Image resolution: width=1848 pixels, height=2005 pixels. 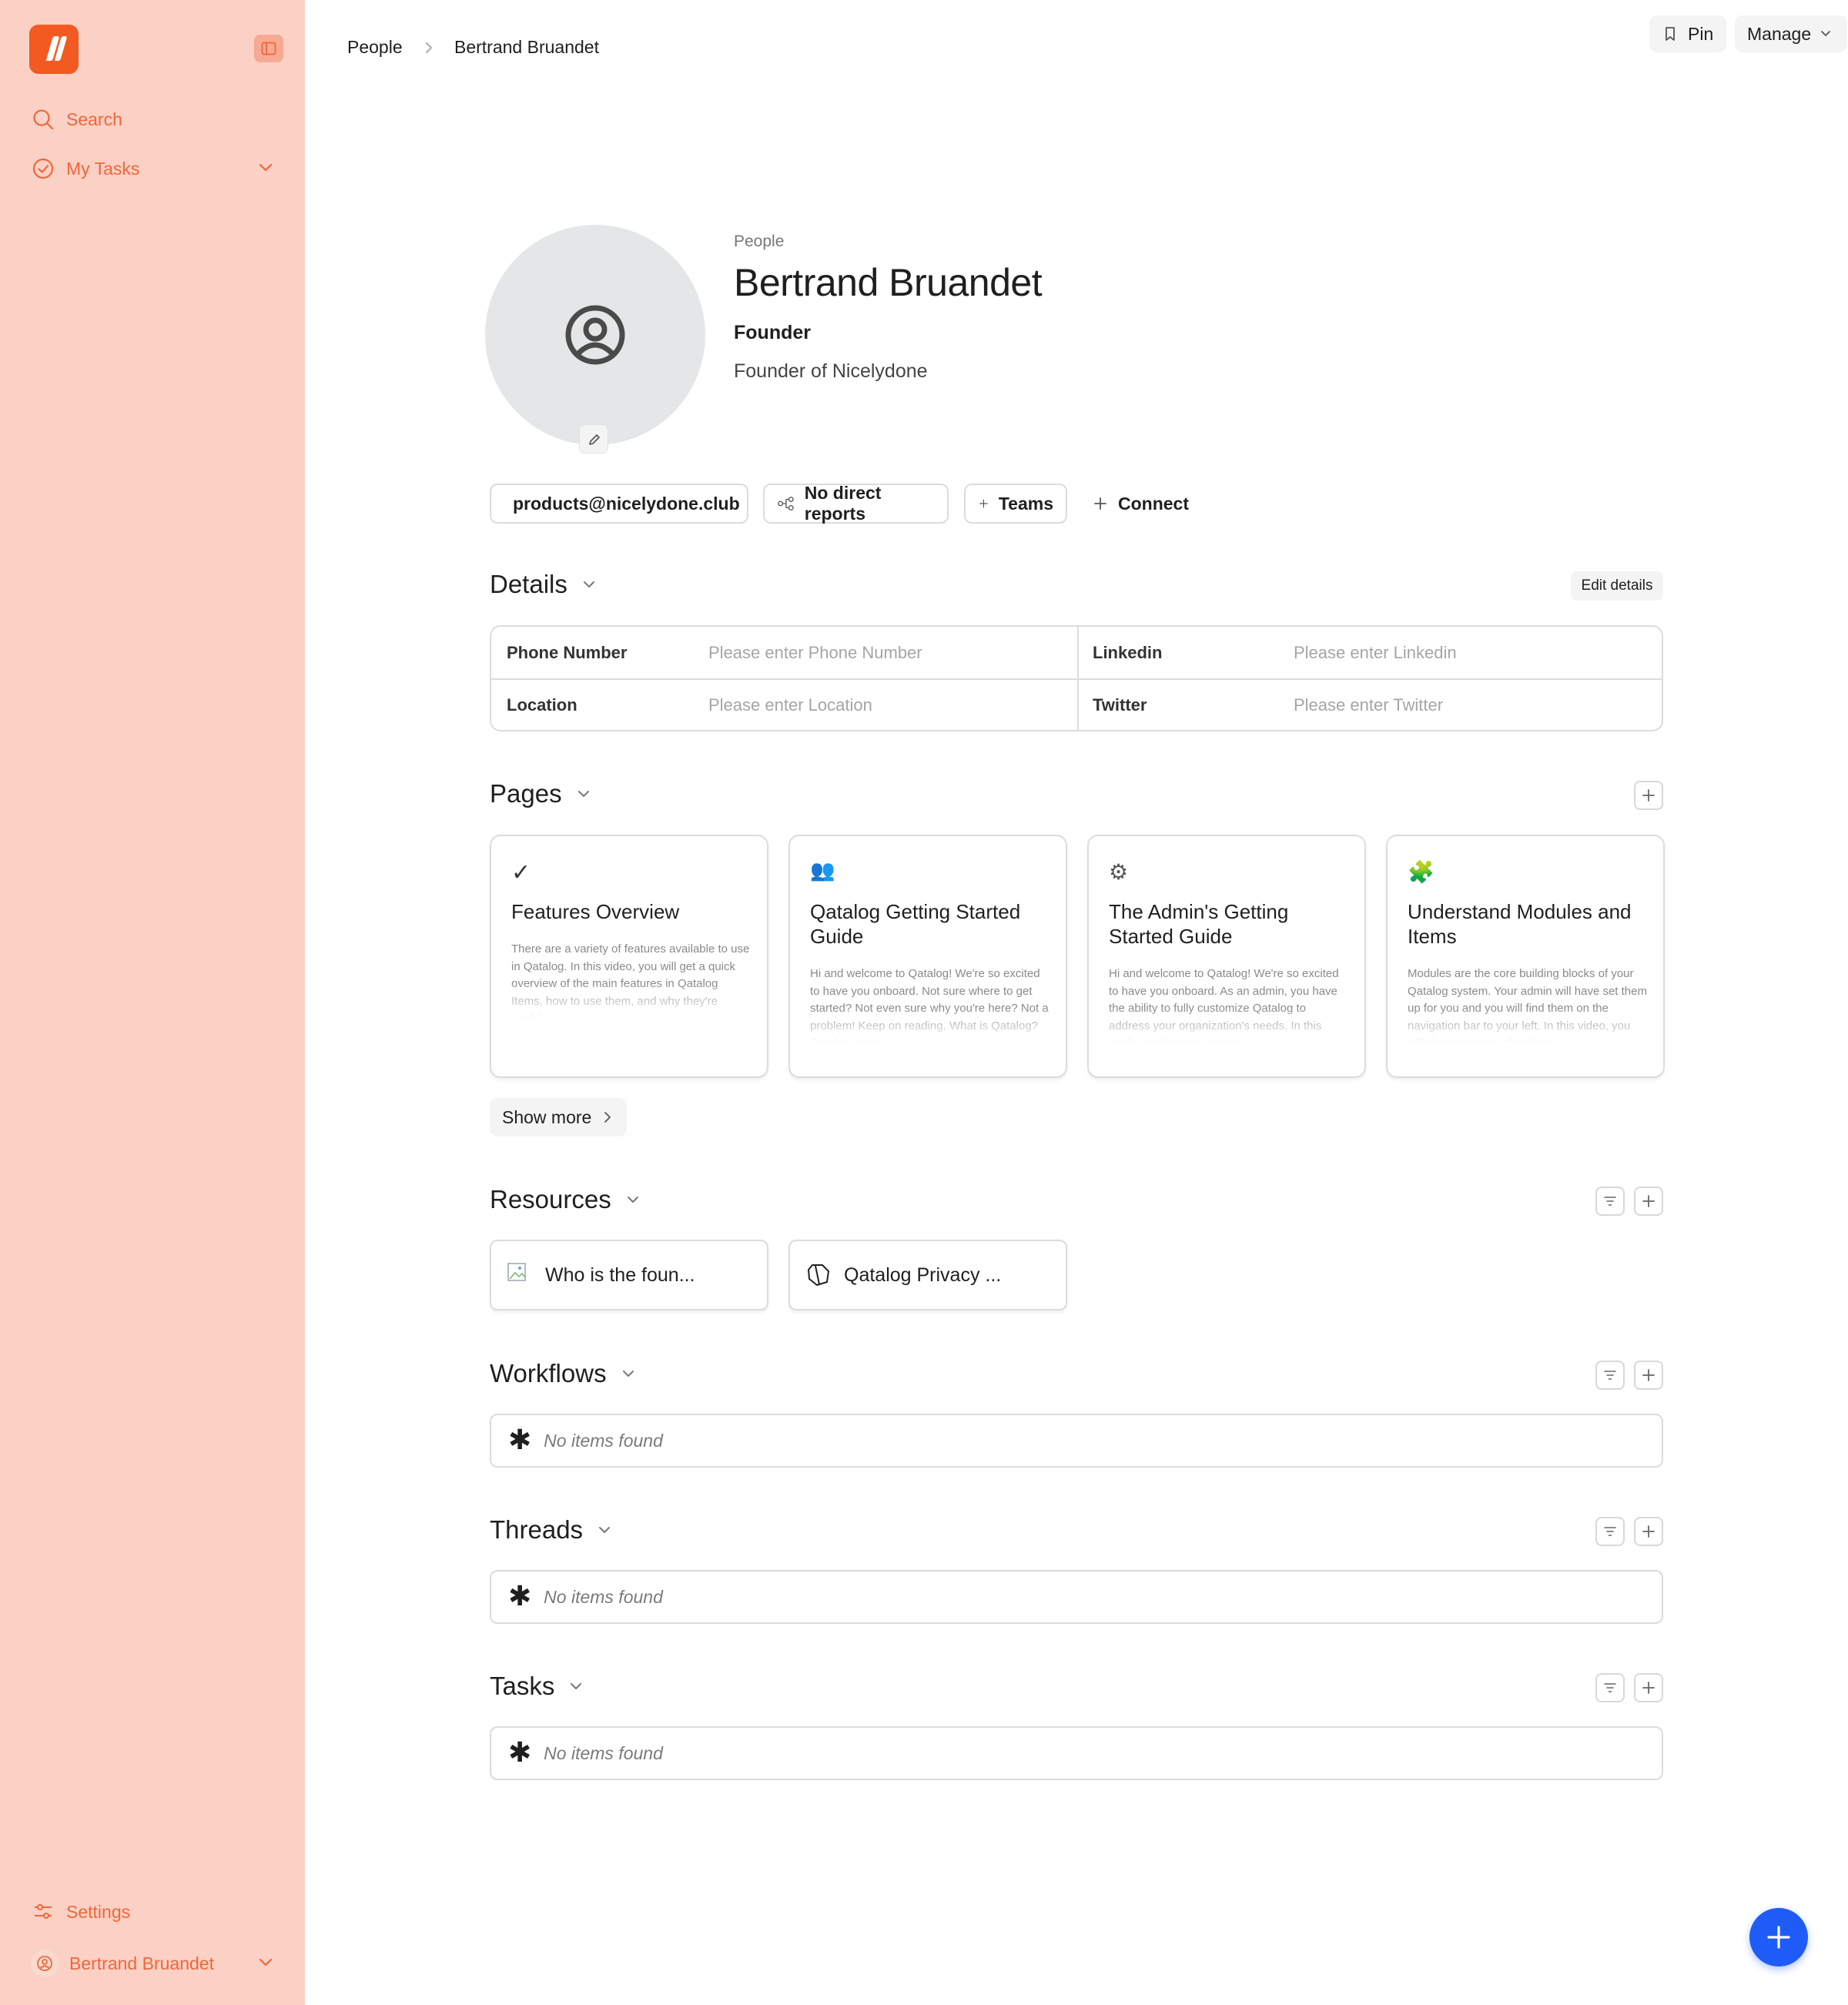 I want to click on add-workflow-button, so click(x=1648, y=1375).